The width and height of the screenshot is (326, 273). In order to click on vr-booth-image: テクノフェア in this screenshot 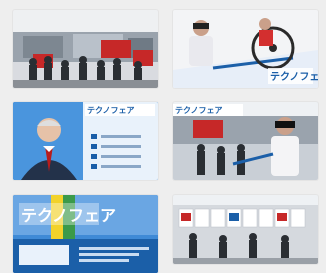, I will do `click(245, 141)`.